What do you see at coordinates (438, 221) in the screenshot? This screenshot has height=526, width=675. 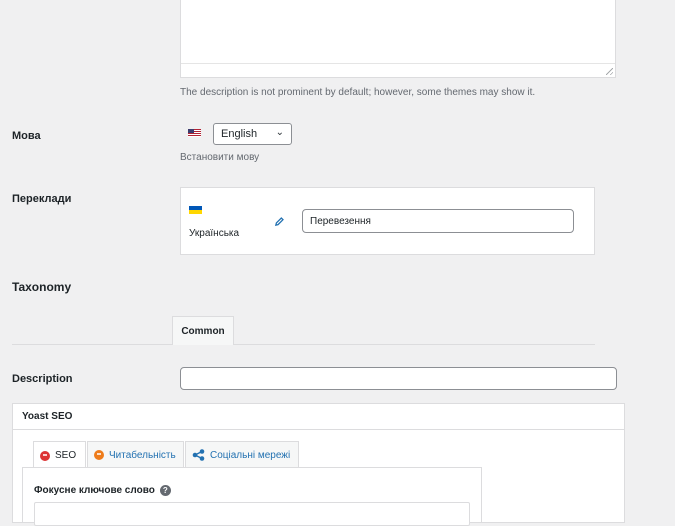 I see `translation-title-input: Перевезення` at bounding box center [438, 221].